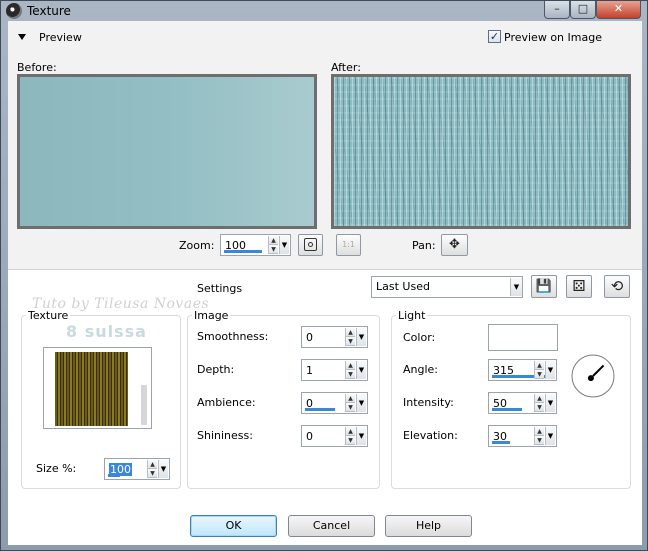  I want to click on cancel-button: Cancel, so click(331, 526).